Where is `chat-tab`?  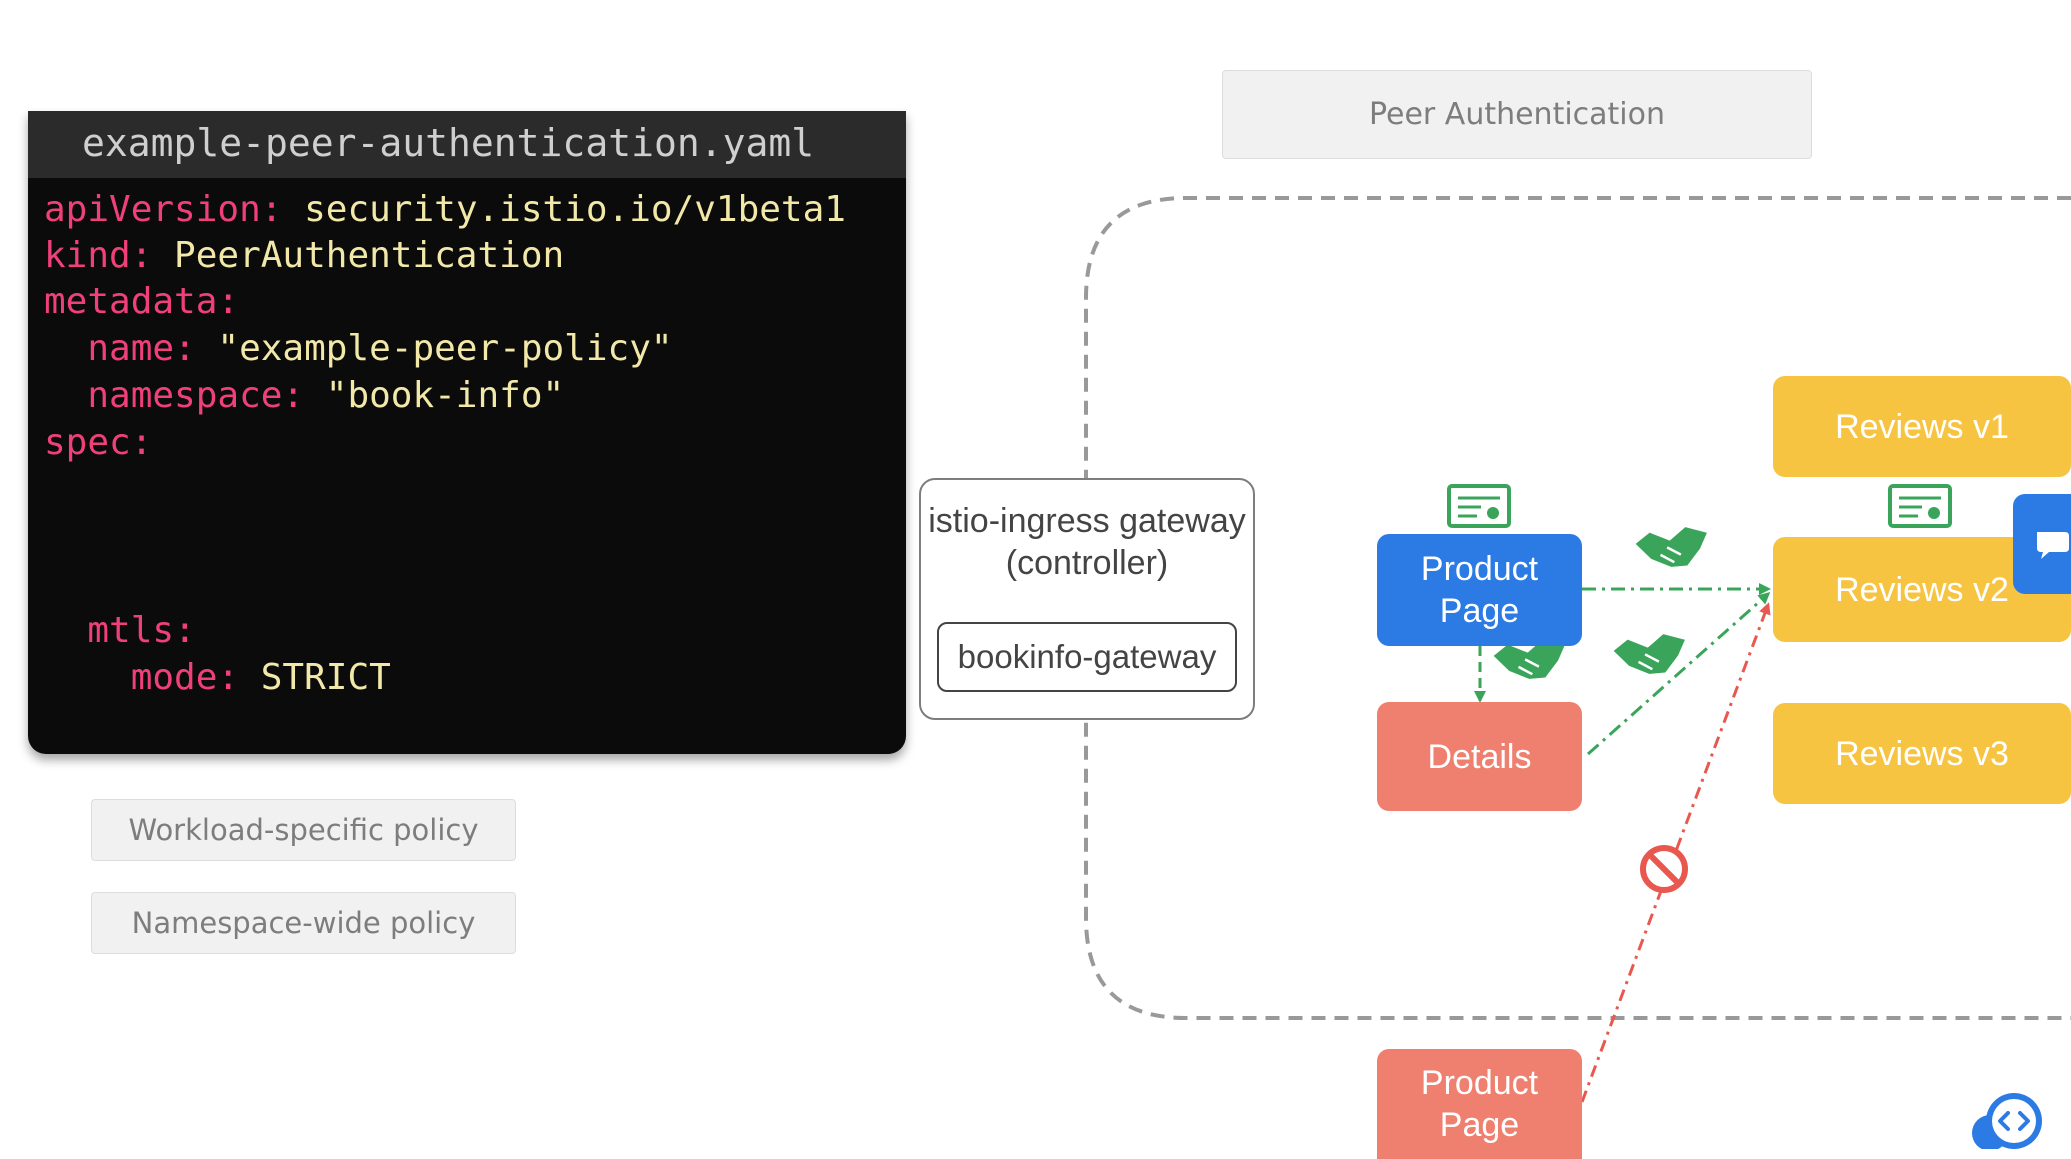
chat-tab is located at coordinates (2042, 544).